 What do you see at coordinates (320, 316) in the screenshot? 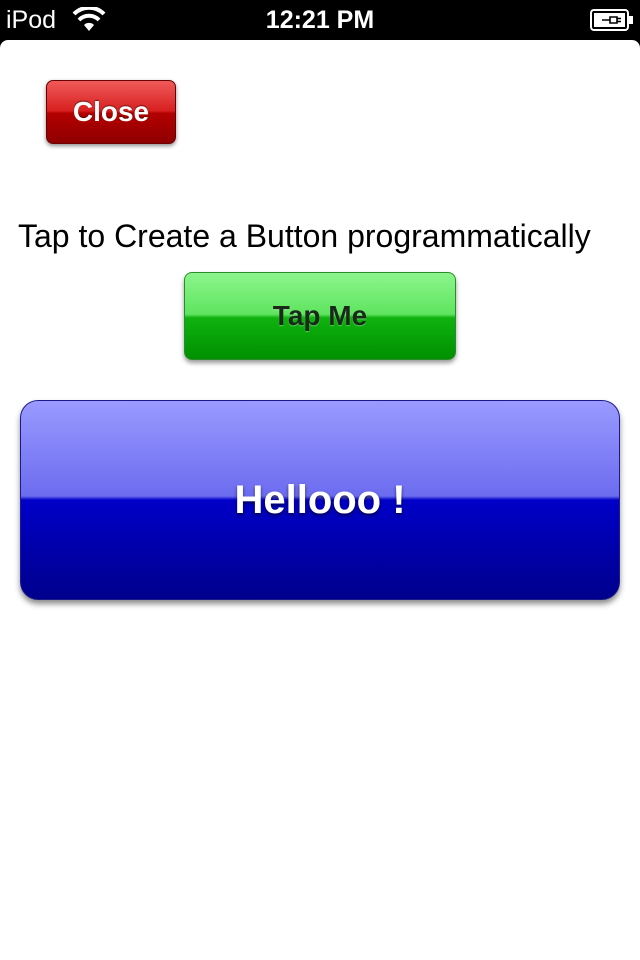
I see `tap-me-button: Tap Me` at bounding box center [320, 316].